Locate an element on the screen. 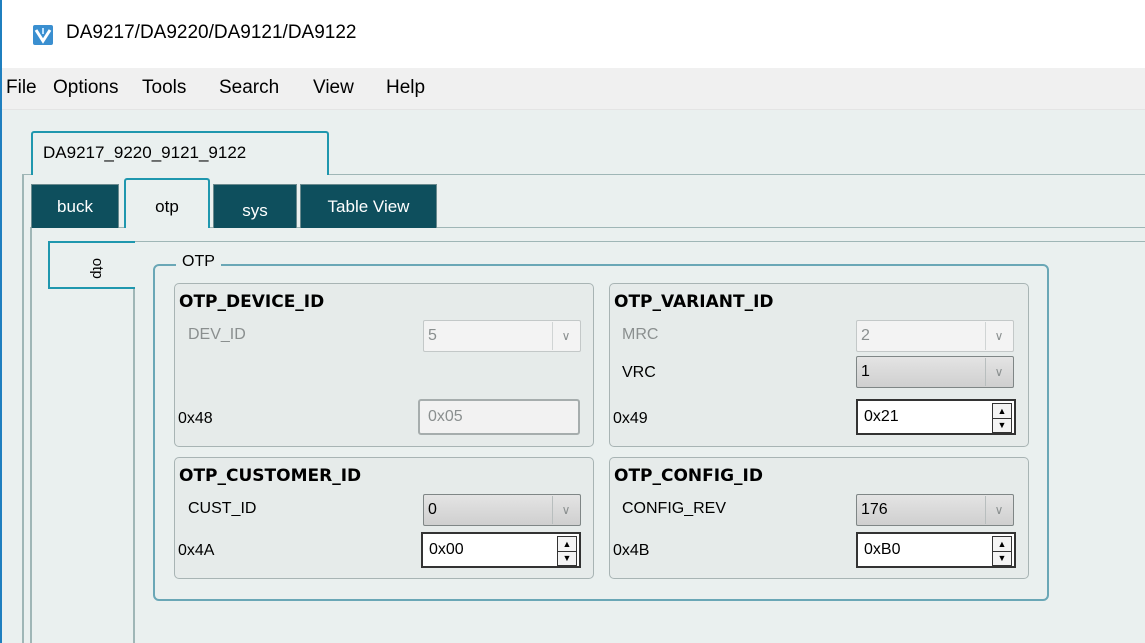 This screenshot has width=1145, height=643. menu-bar: File Options Tools Search View Help is located at coordinates (573, 89).